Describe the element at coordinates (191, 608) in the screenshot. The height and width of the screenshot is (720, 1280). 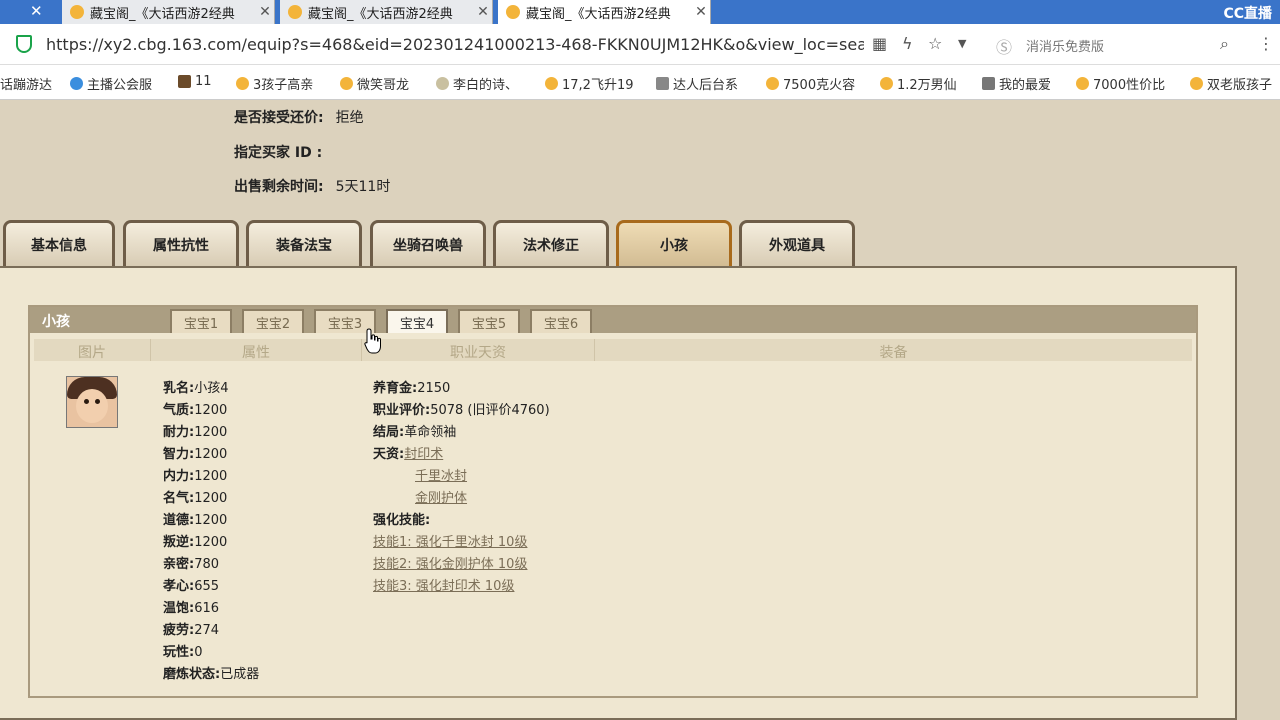
I see `attr-row: 温饱:616` at that location.